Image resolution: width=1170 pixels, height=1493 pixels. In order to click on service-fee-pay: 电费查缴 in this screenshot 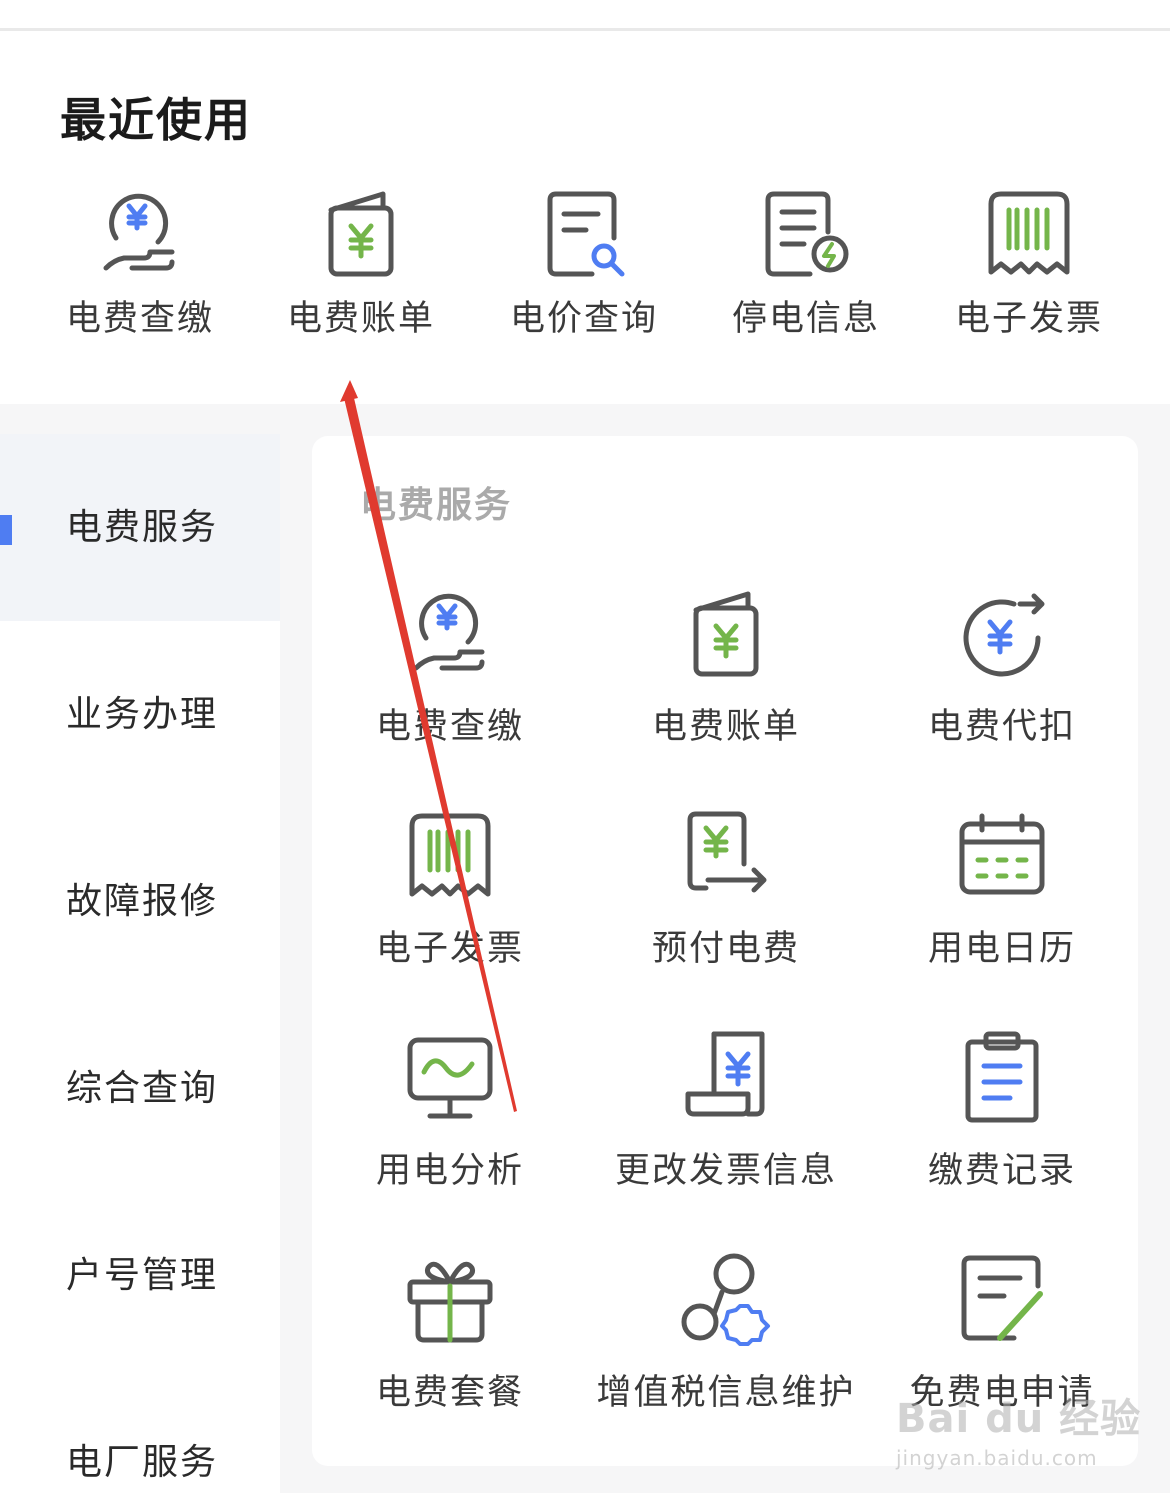, I will do `click(450, 681)`.